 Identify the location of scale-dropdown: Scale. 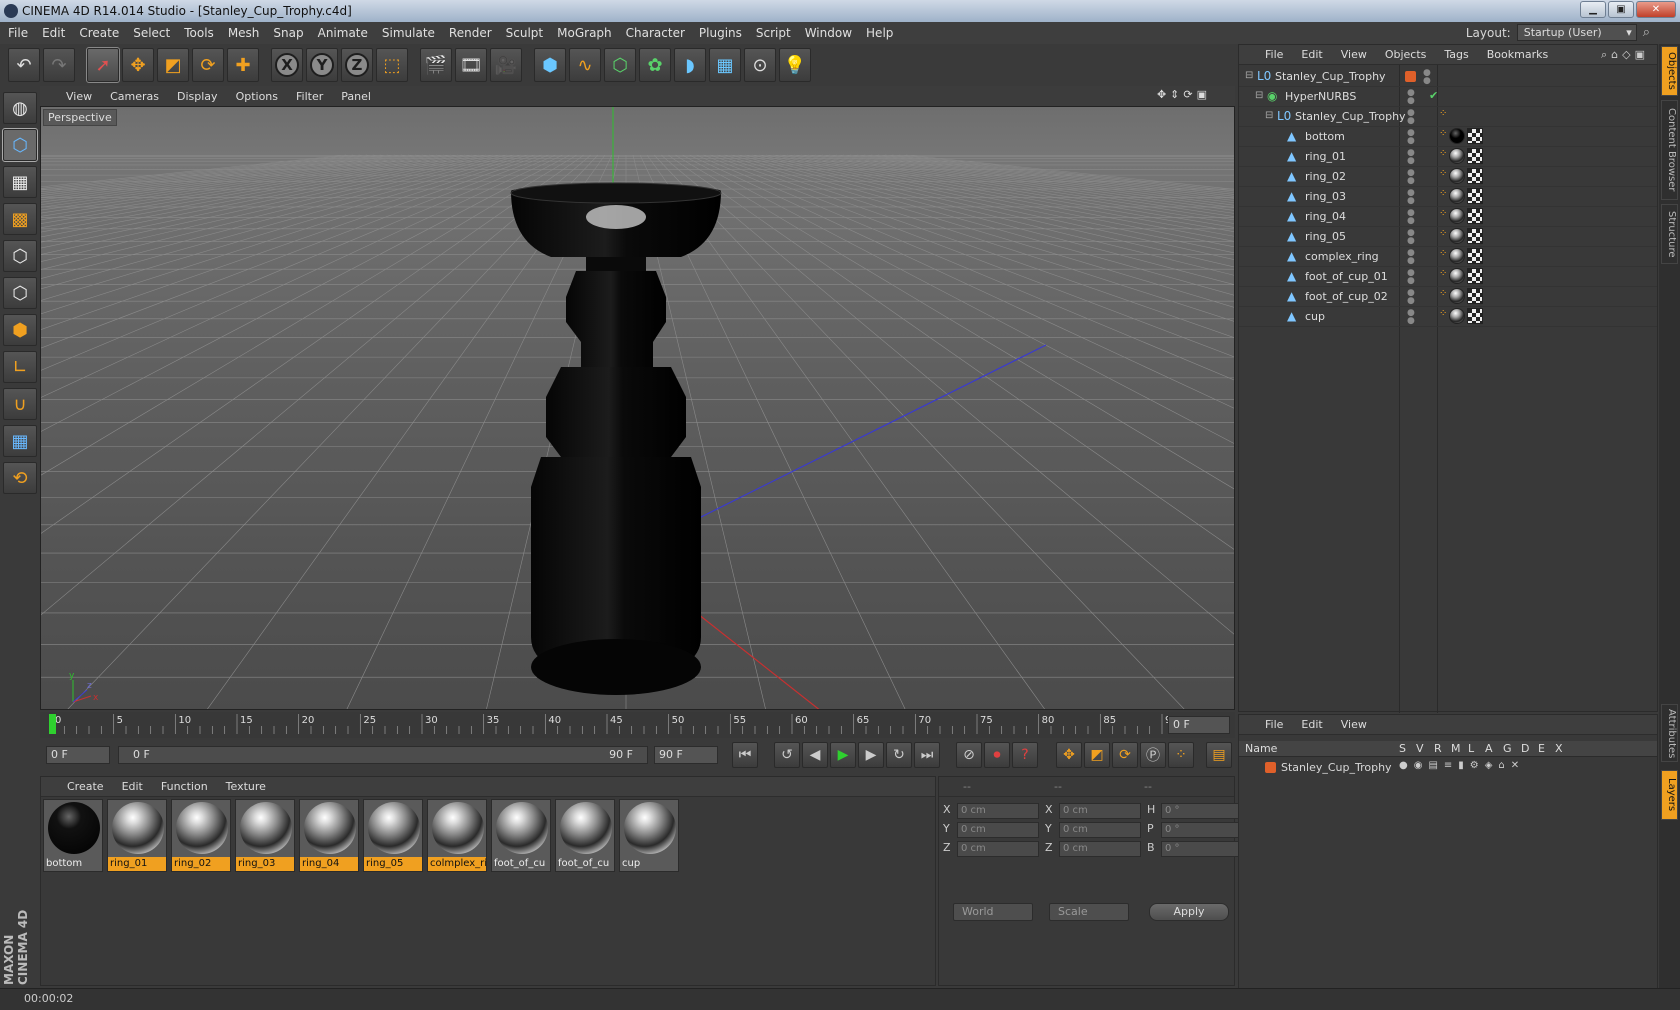
(1089, 912).